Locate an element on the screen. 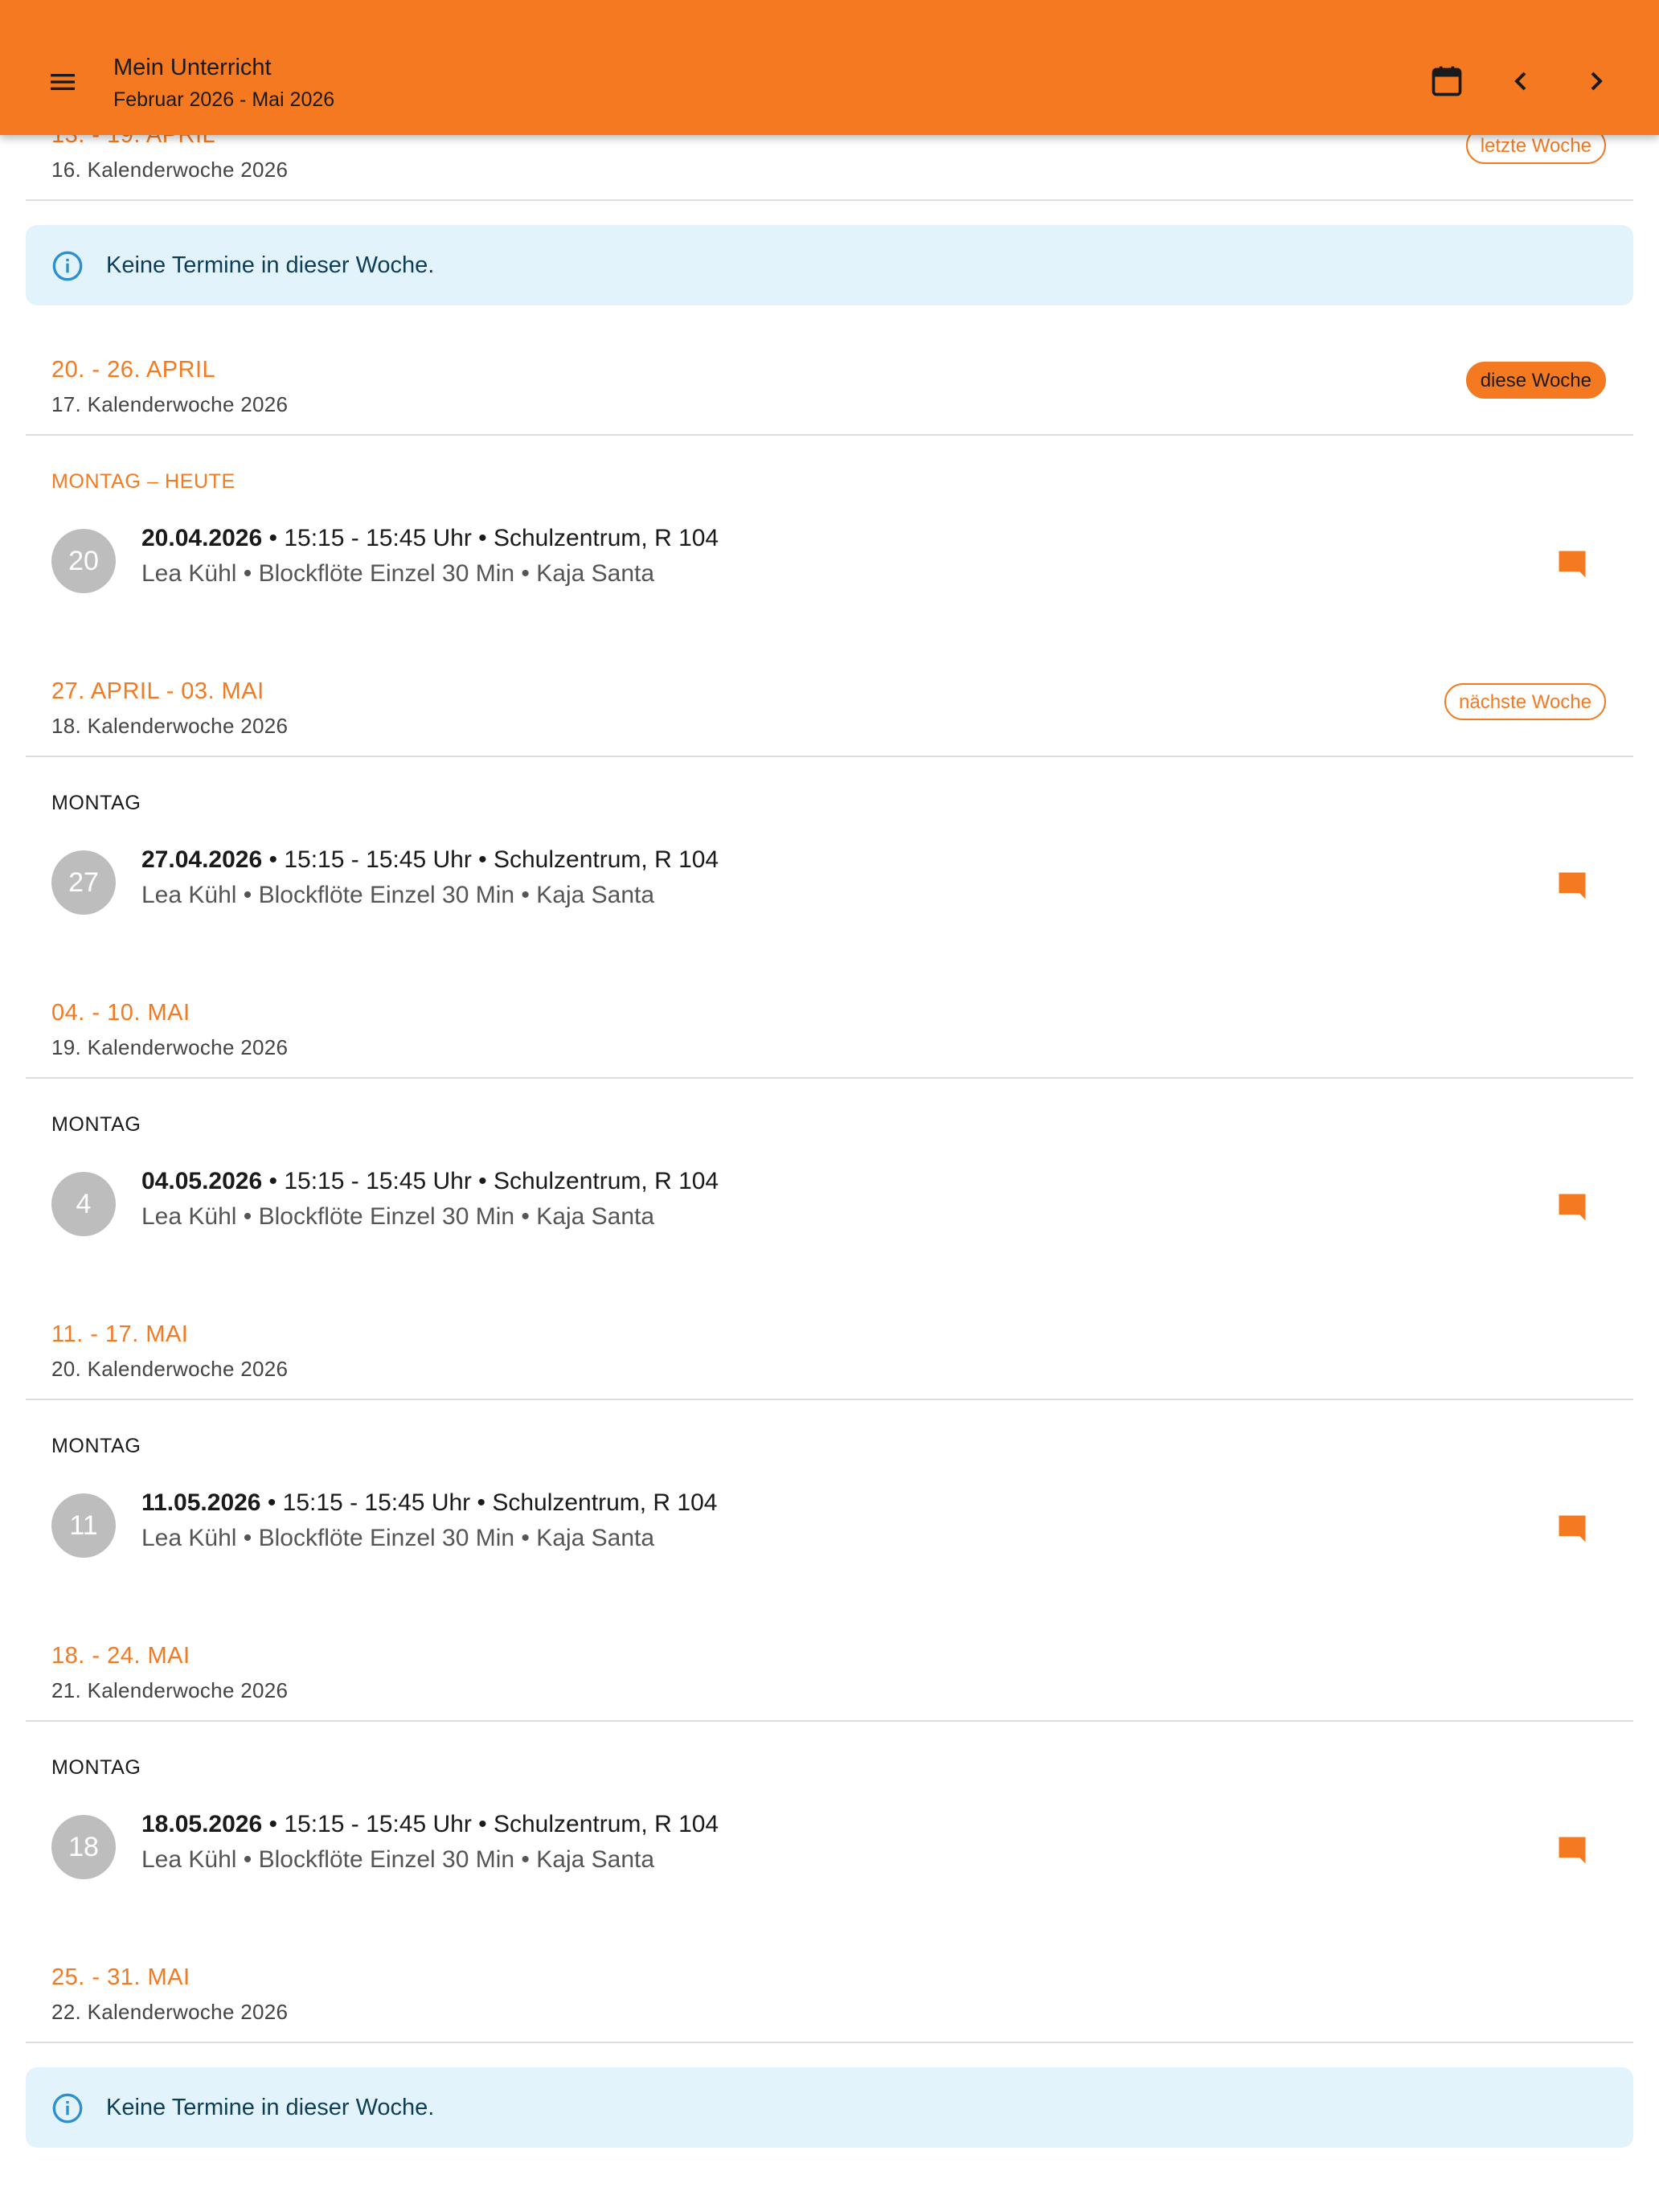  week-number: 16. Kalenderwoche 2026 is located at coordinates (170, 170).